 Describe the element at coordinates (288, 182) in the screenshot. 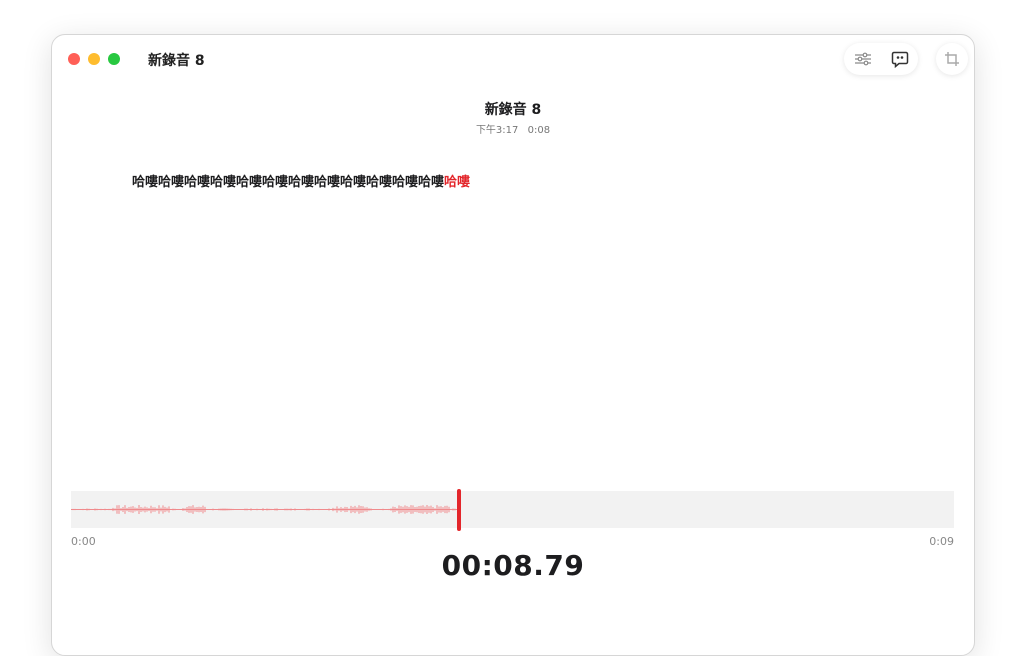

I see `transcript-body: 哈嘍哈嘍哈嘍哈嘍哈嘍哈嘍哈嘍哈嘍哈嘍哈嘍哈嘍哈嘍` at that location.